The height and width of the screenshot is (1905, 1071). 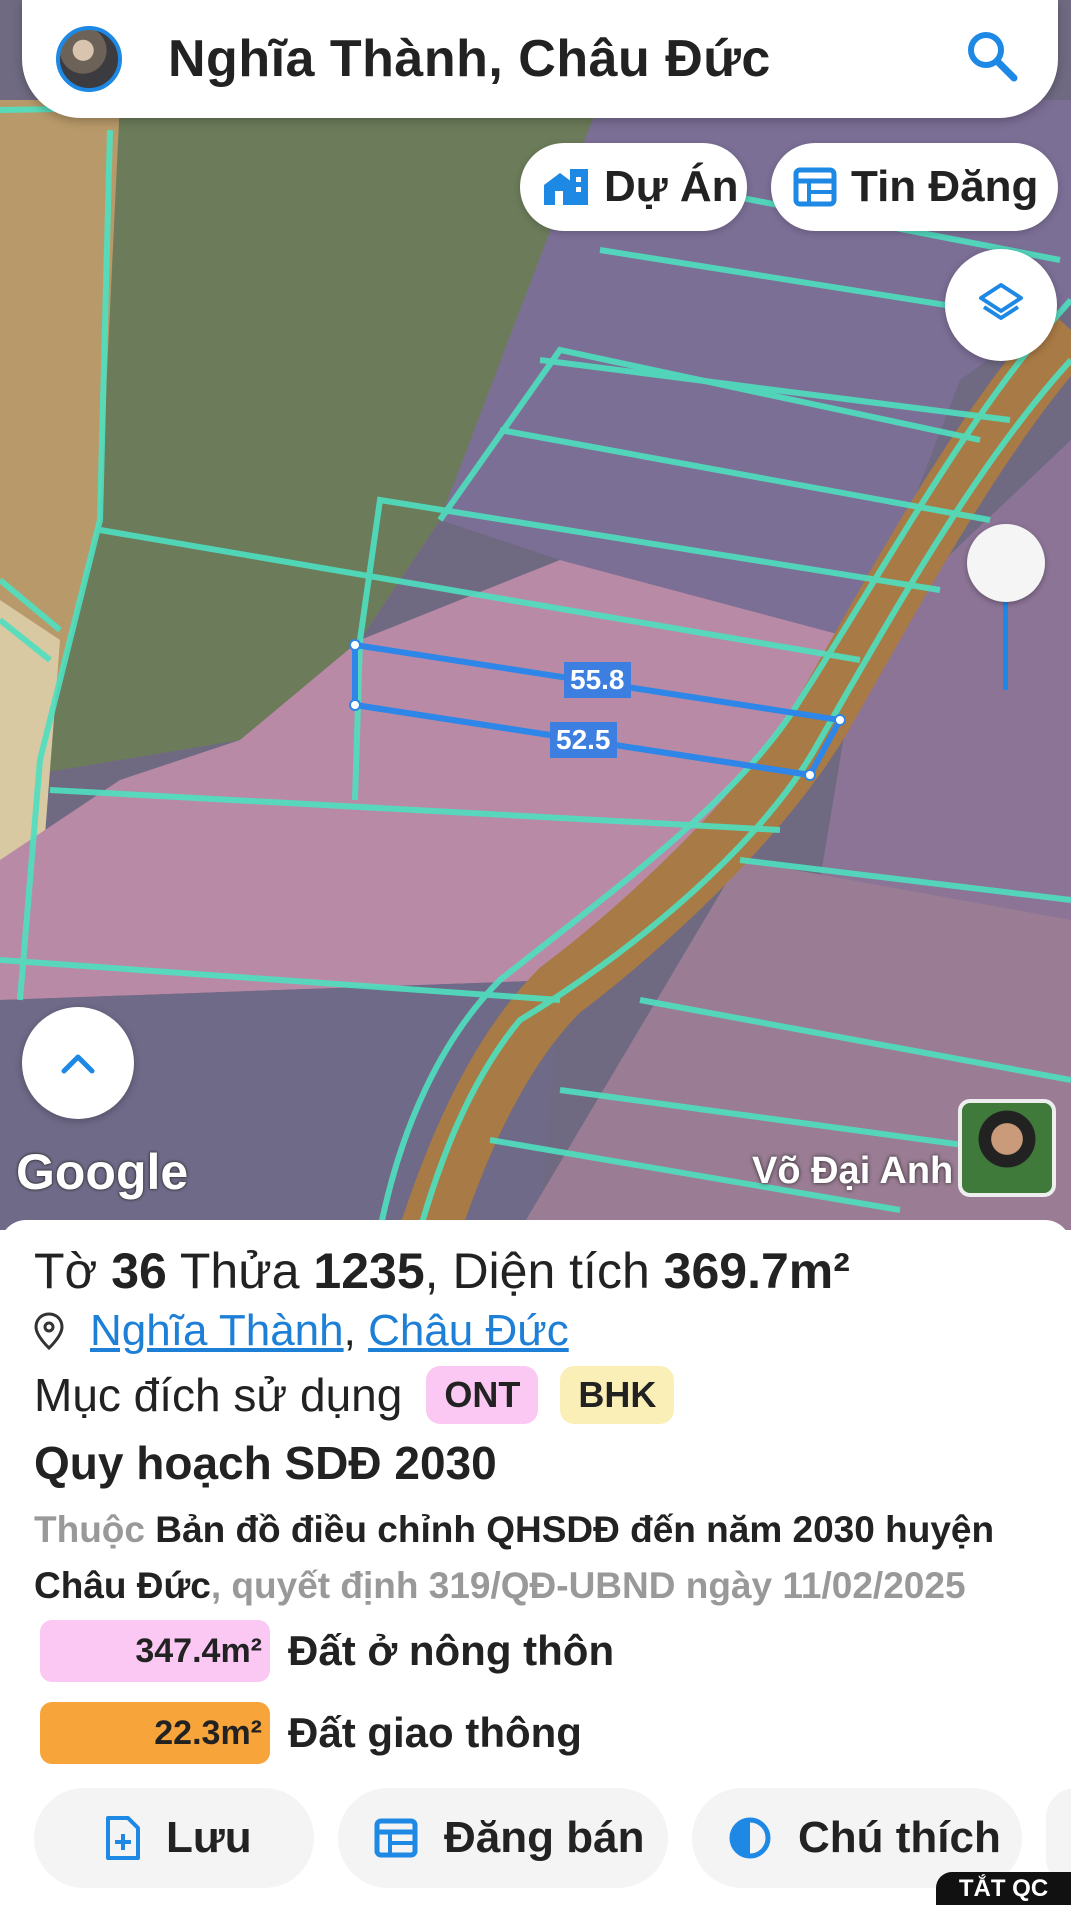 I want to click on contrast-icon, so click(x=750, y=1838).